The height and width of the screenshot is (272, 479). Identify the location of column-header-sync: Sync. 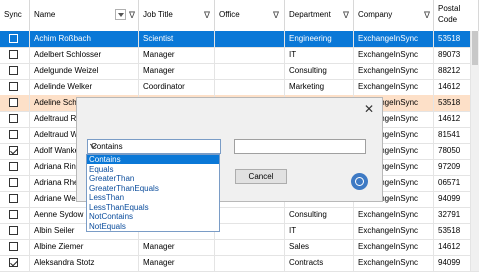
(15, 15).